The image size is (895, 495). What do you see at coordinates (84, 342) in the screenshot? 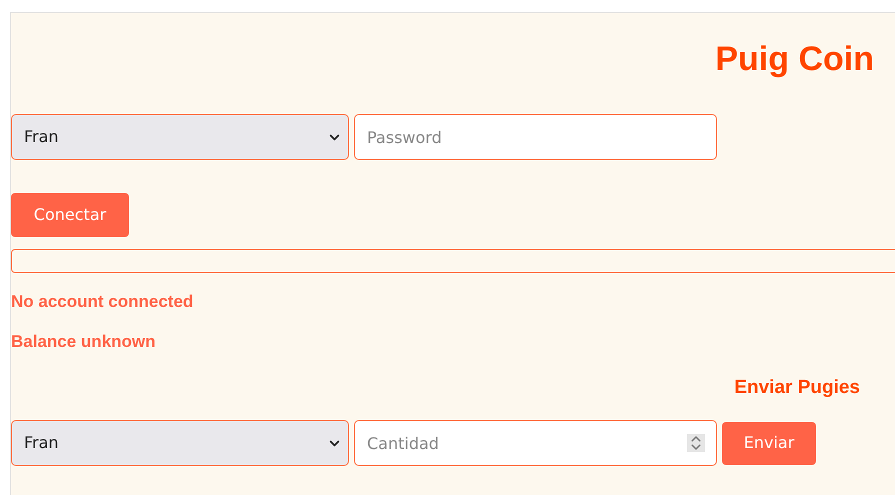
I see `status-text: Balance unknown` at bounding box center [84, 342].